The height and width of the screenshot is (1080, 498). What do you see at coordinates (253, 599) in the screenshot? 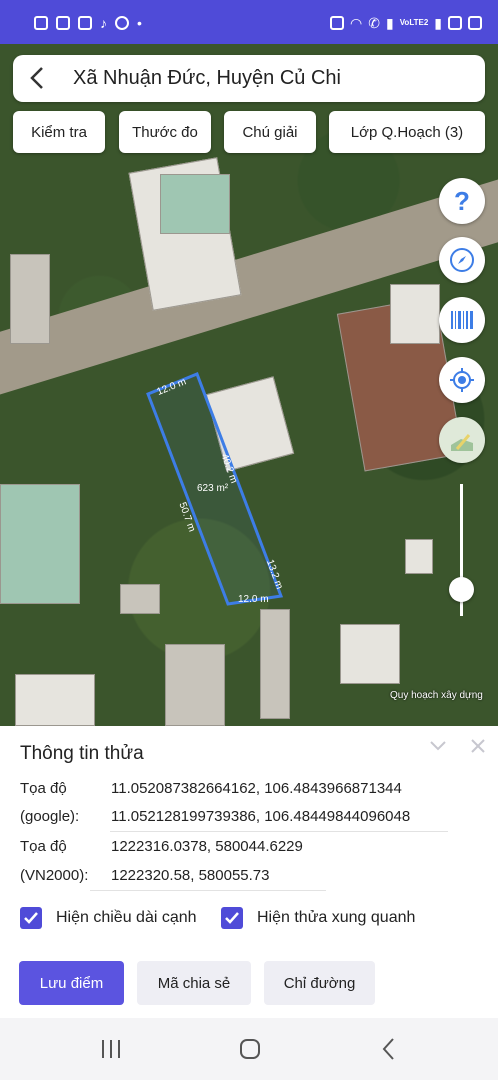
I see `edge-label-bottom: 12.0 m` at bounding box center [253, 599].